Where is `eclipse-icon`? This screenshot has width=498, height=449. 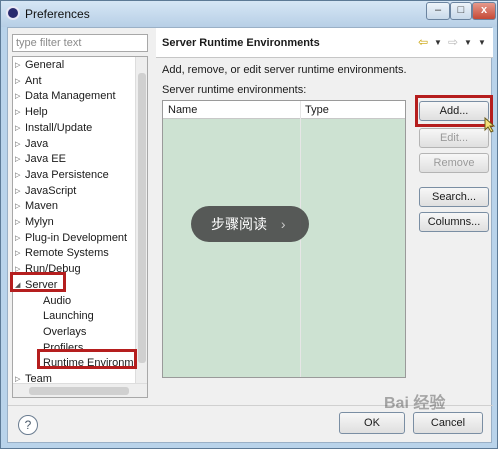
eclipse-icon is located at coordinates (13, 13).